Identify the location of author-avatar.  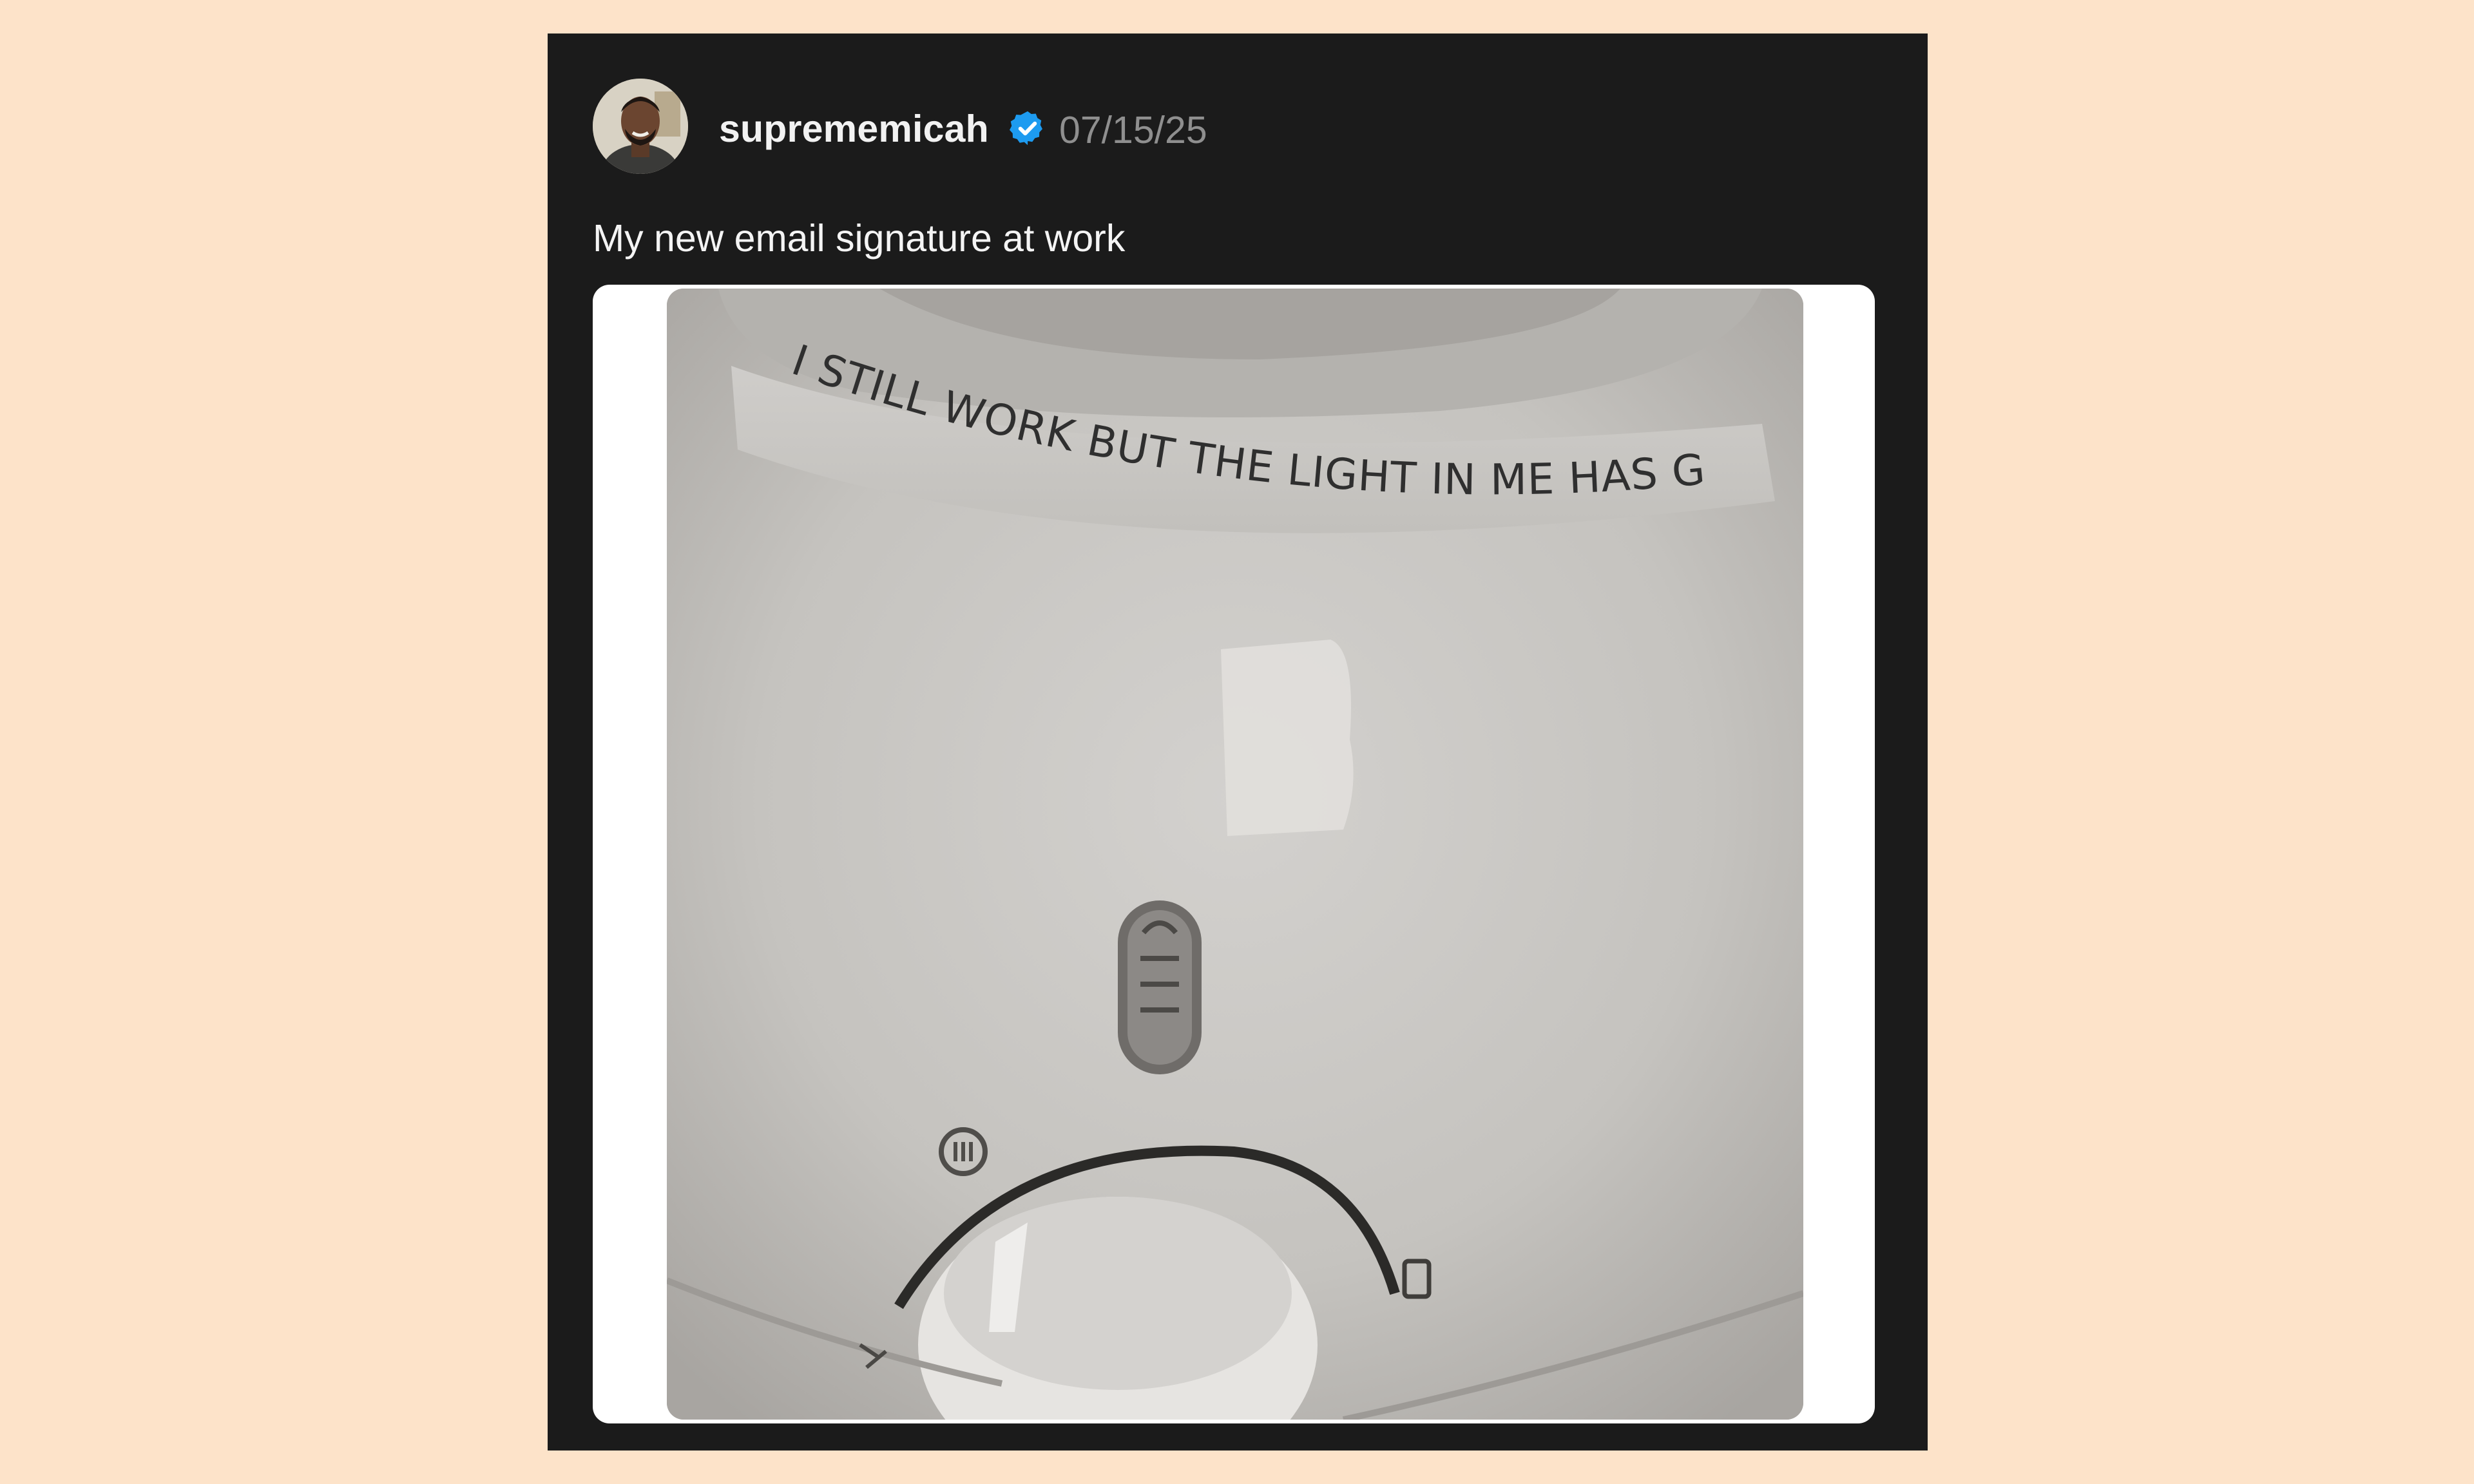
(640, 126).